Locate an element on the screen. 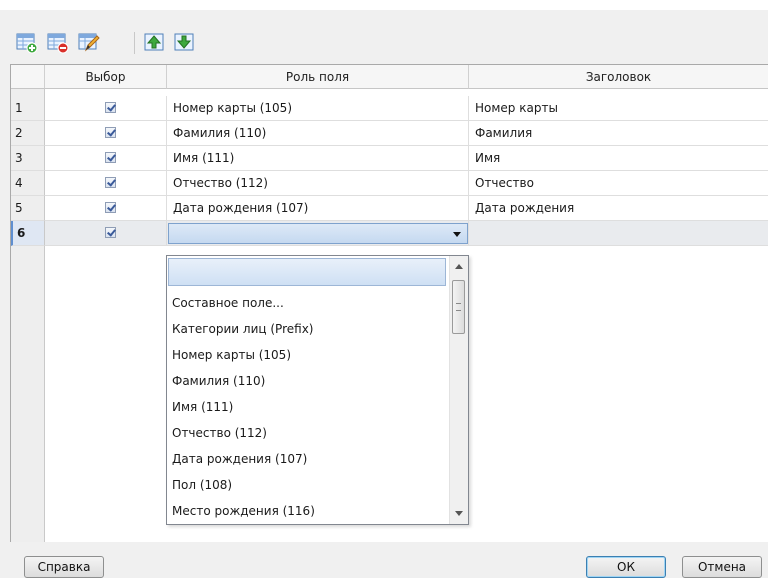 This screenshot has height=578, width=768. dropdown-item: Пол (108) is located at coordinates (307, 485).